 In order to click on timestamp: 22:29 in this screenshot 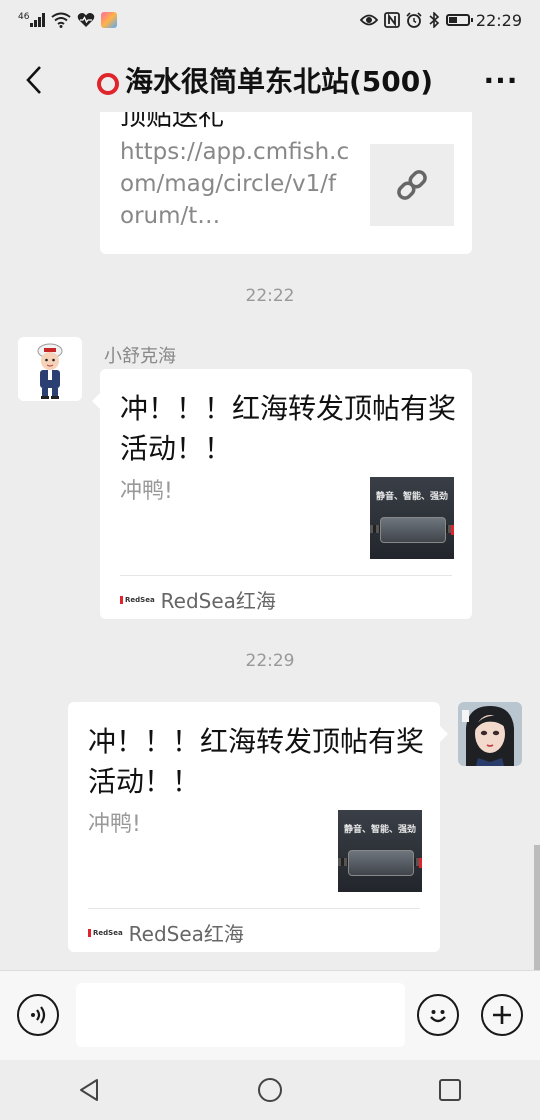, I will do `click(270, 661)`.